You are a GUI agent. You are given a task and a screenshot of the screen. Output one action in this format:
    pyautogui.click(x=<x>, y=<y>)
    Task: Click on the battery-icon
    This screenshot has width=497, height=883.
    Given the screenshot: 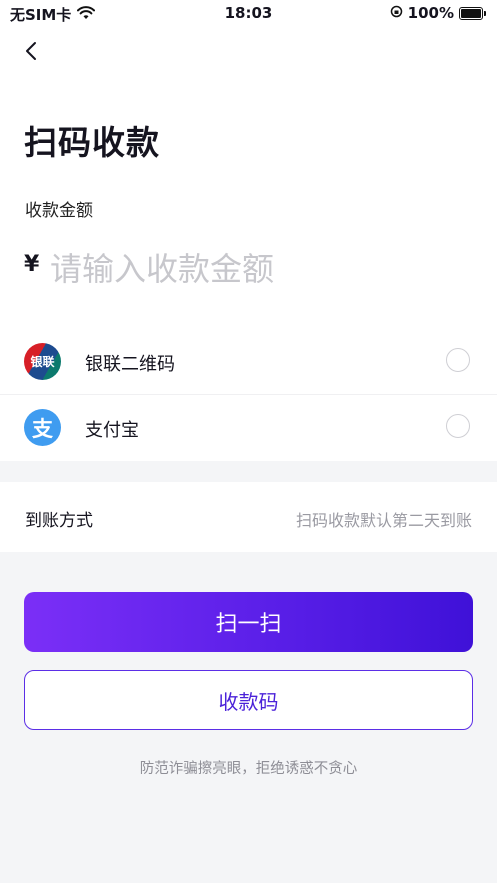 What is the action you would take?
    pyautogui.click(x=472, y=13)
    